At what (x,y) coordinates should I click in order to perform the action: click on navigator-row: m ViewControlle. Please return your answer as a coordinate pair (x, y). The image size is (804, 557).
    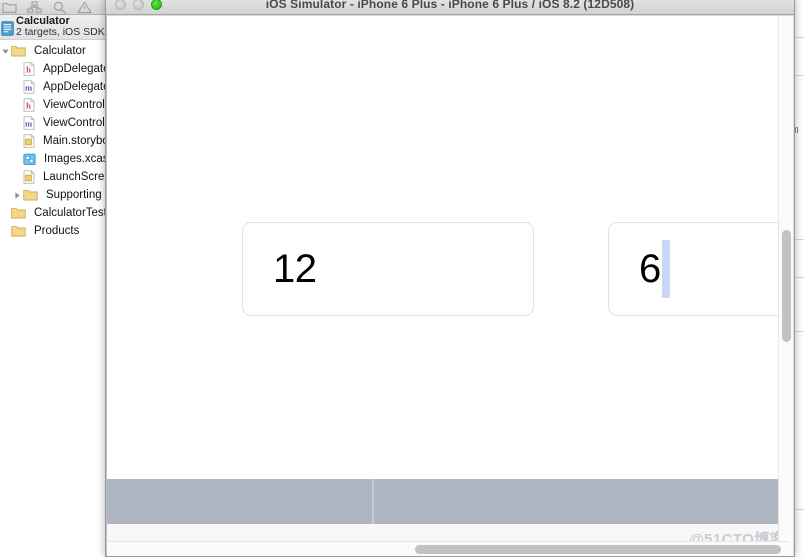
    Looking at the image, I should click on (52, 123).